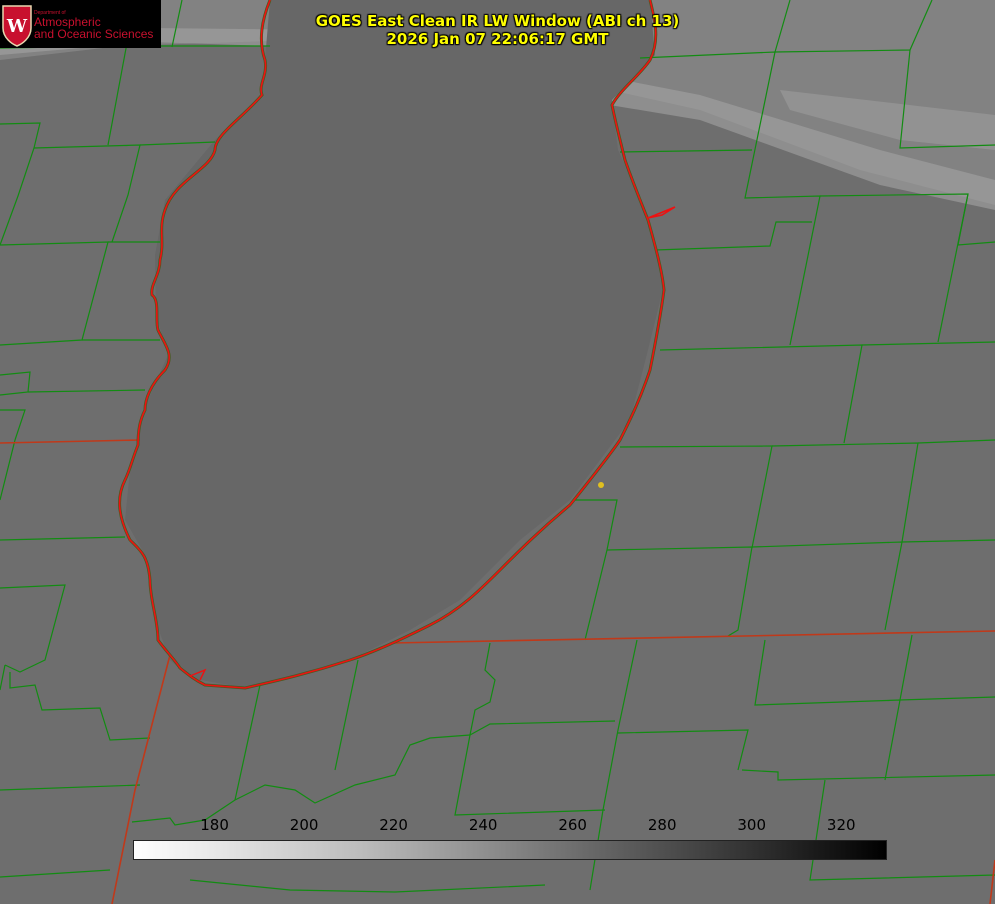 This screenshot has width=995, height=904. Describe the element at coordinates (94, 34) in the screenshot. I see `logo-line2: and Oceanic Sciences` at that location.